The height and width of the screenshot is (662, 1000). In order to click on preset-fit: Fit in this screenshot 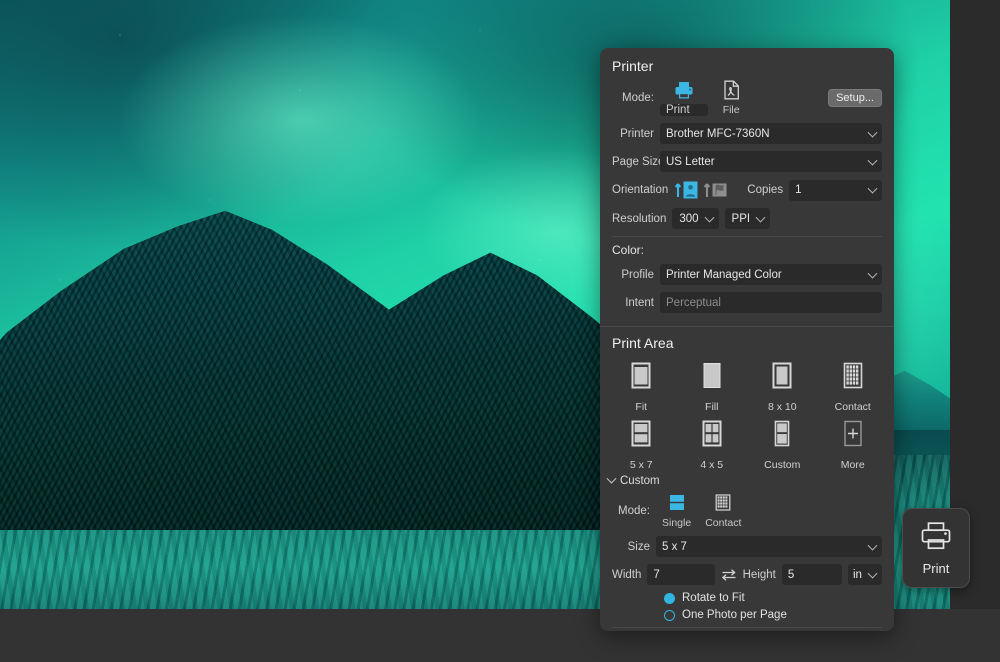, I will do `click(641, 387)`.